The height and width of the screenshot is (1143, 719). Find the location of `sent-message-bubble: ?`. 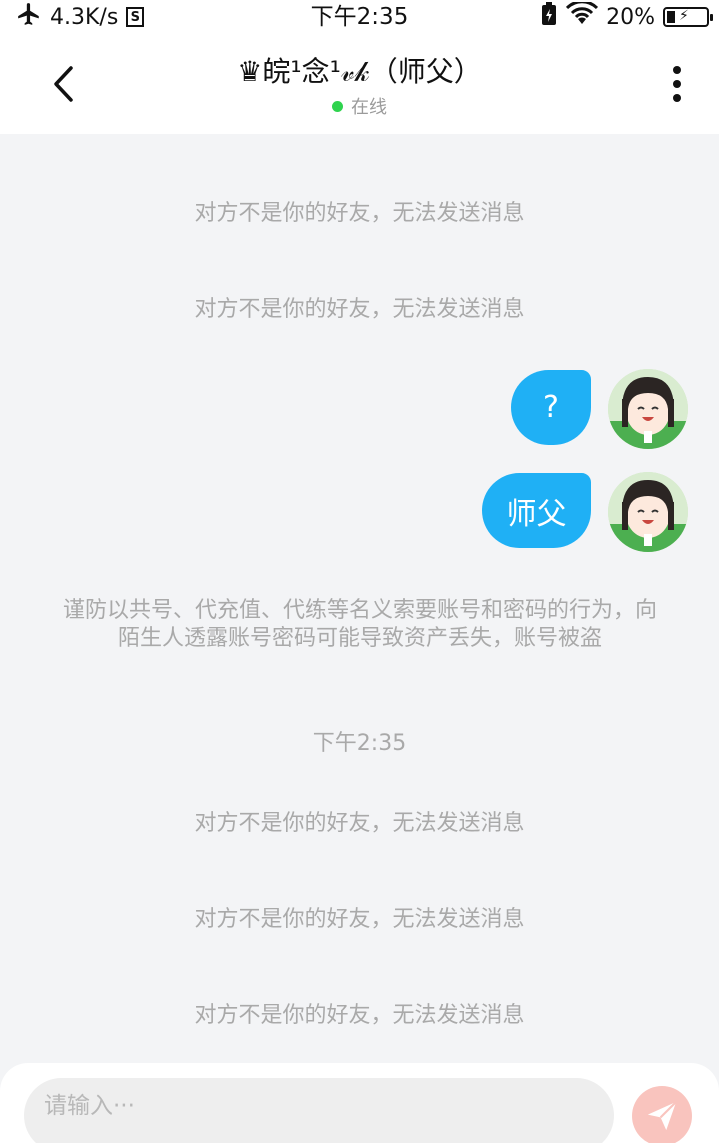

sent-message-bubble: ? is located at coordinates (551, 407).